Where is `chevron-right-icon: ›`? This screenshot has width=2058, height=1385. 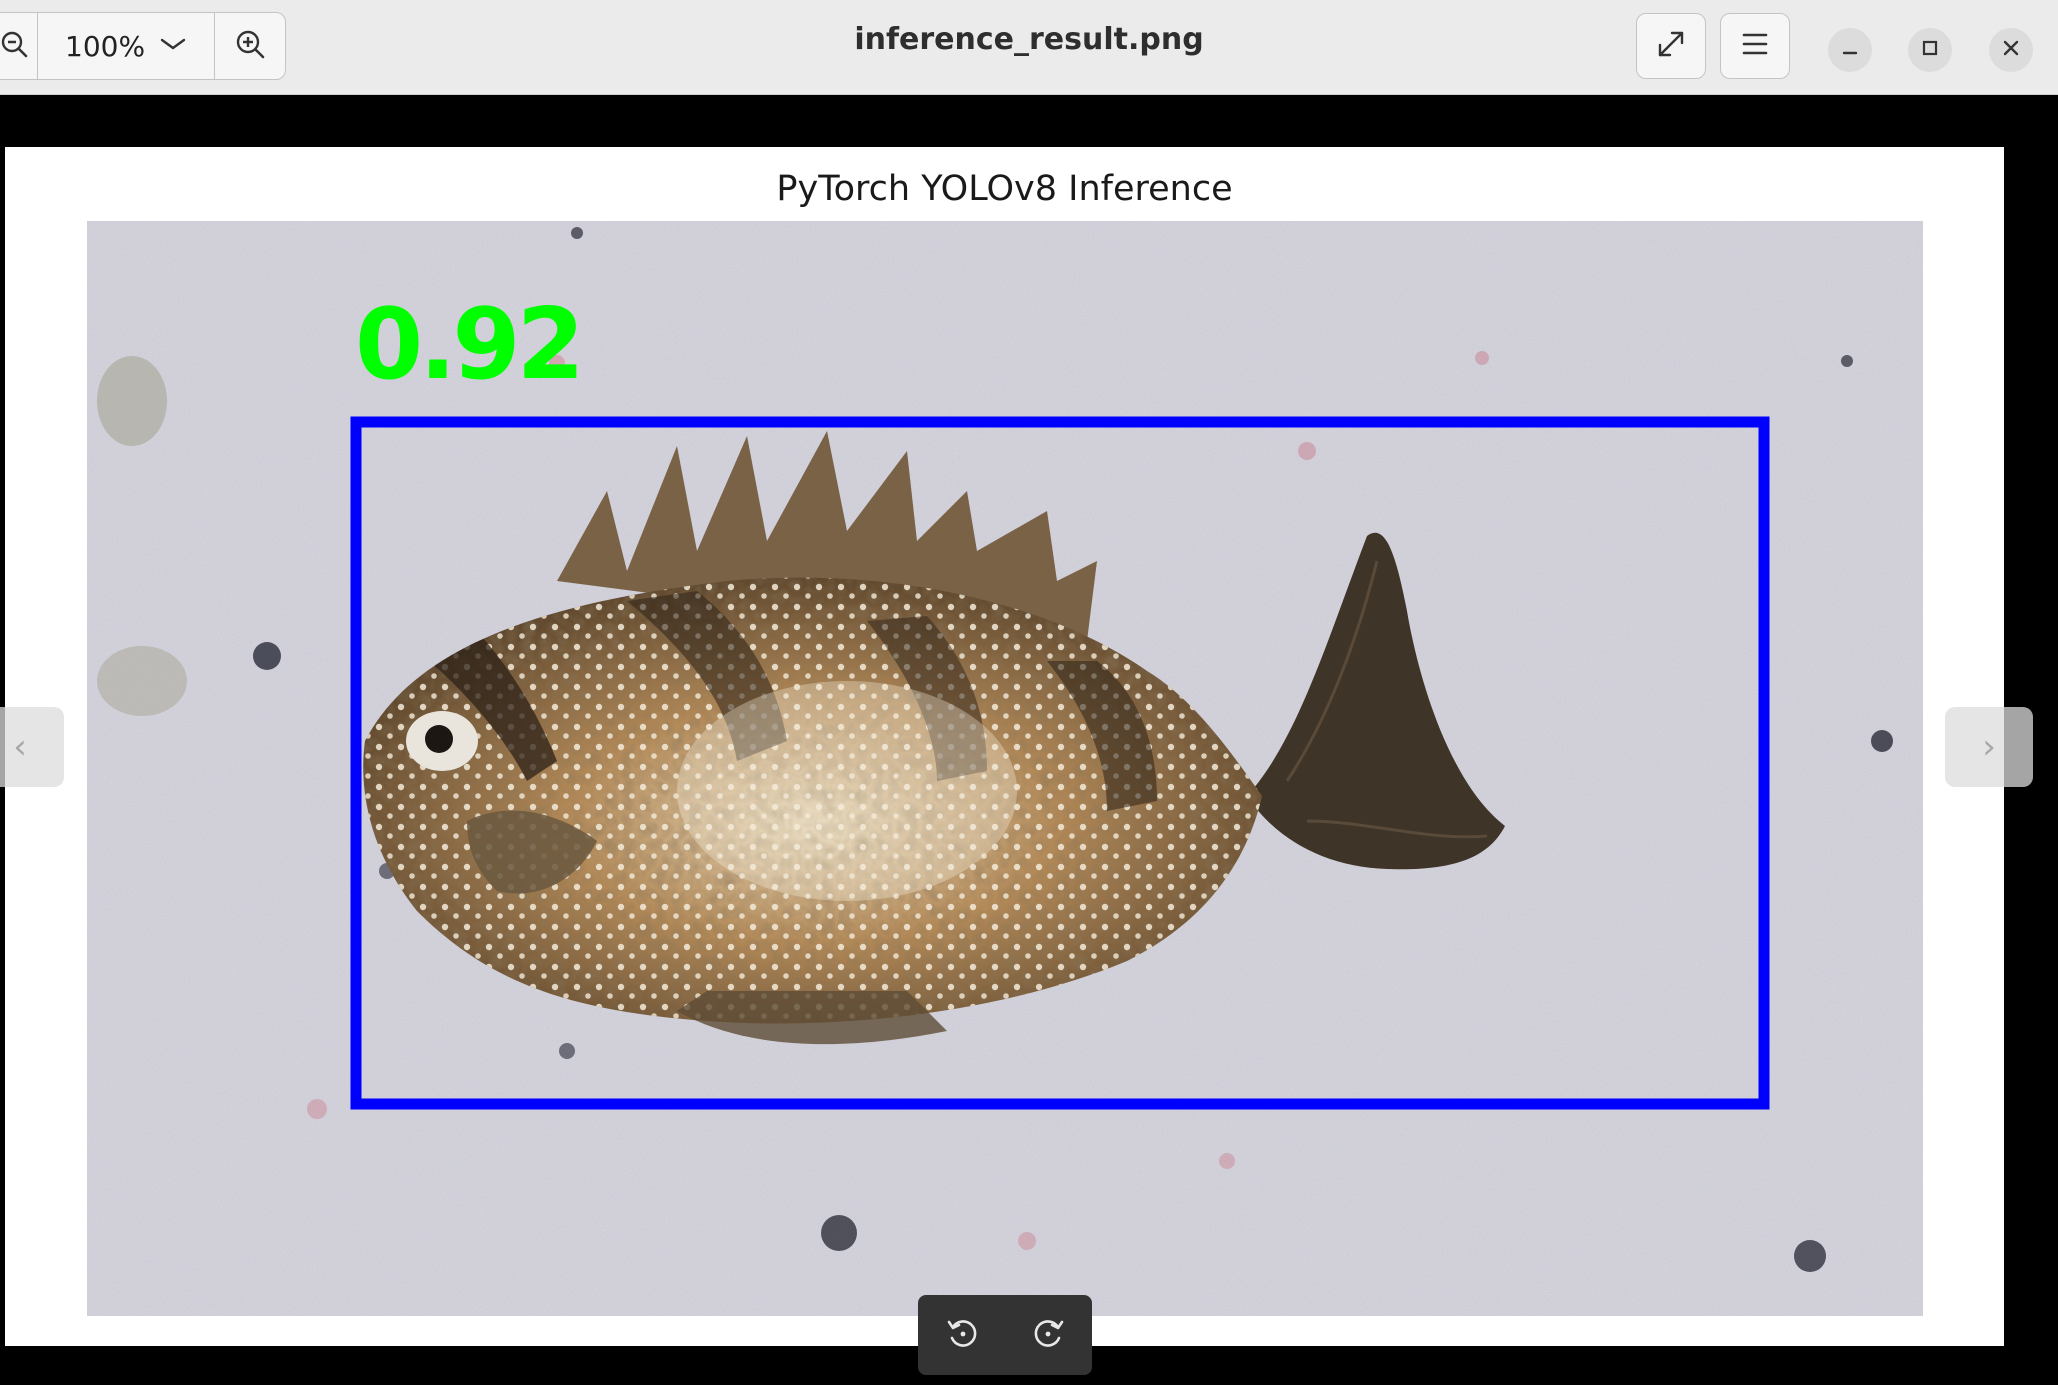
chevron-right-icon: › is located at coordinates (1989, 747).